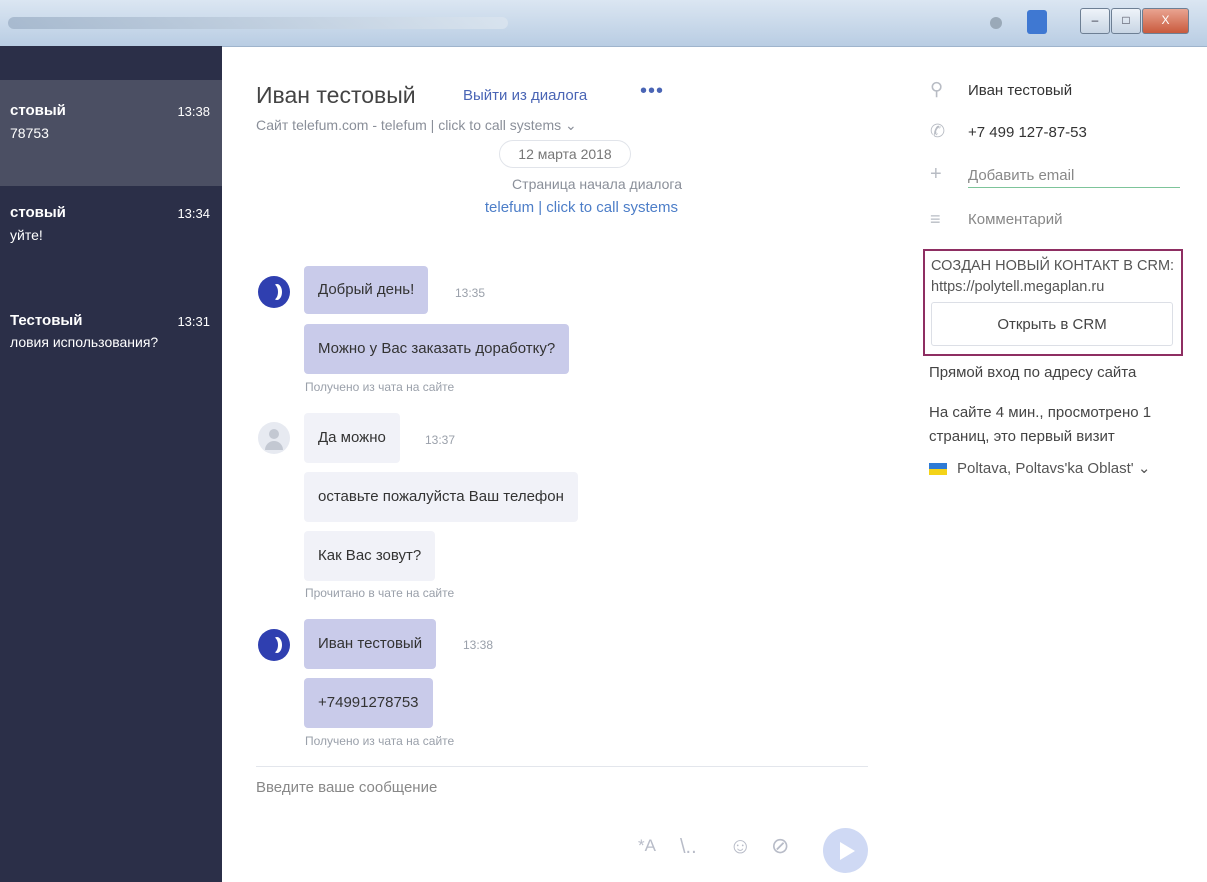 This screenshot has width=1207, height=882. Describe the element at coordinates (352, 438) in the screenshot. I see `message-bubble: Да можно` at that location.